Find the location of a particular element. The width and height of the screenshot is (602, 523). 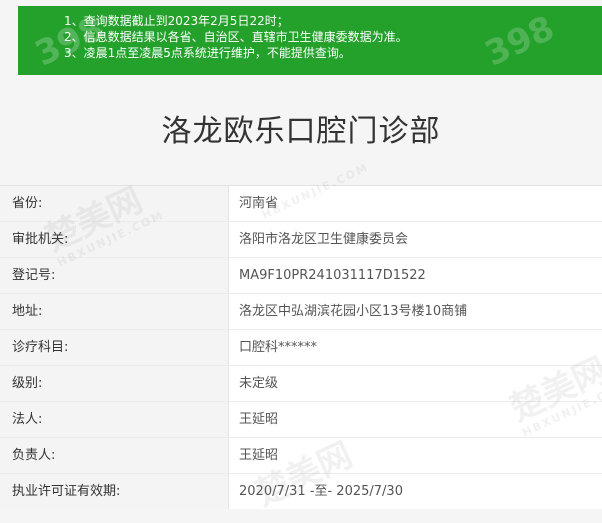

table-row-address: 地址: 洛龙区中弘湖滨花园小区13号楼10商铺 is located at coordinates (301, 311).